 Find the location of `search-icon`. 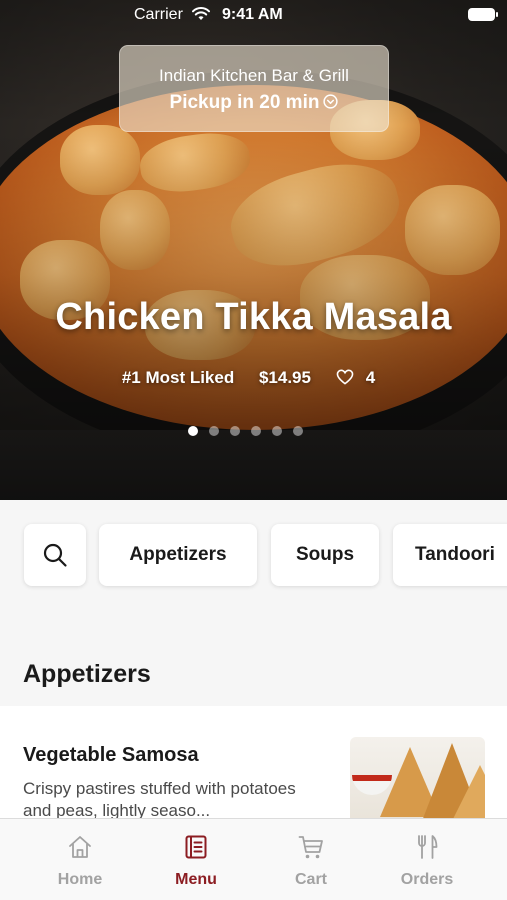

search-icon is located at coordinates (55, 555).